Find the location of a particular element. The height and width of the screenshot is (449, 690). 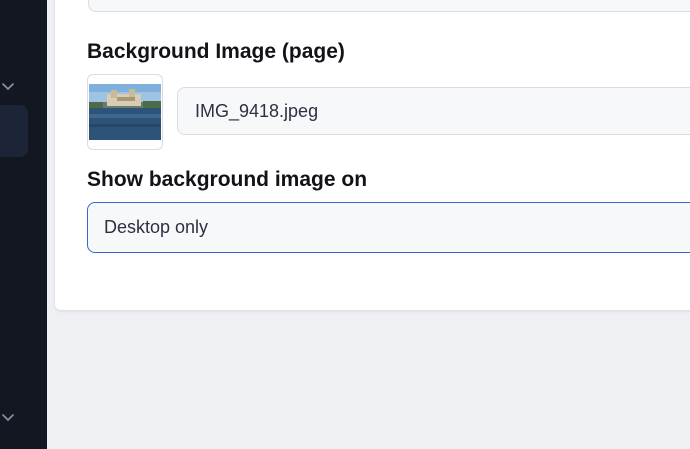

background-image-file-field: IMG_9418.jpeg is located at coordinates (433, 111).